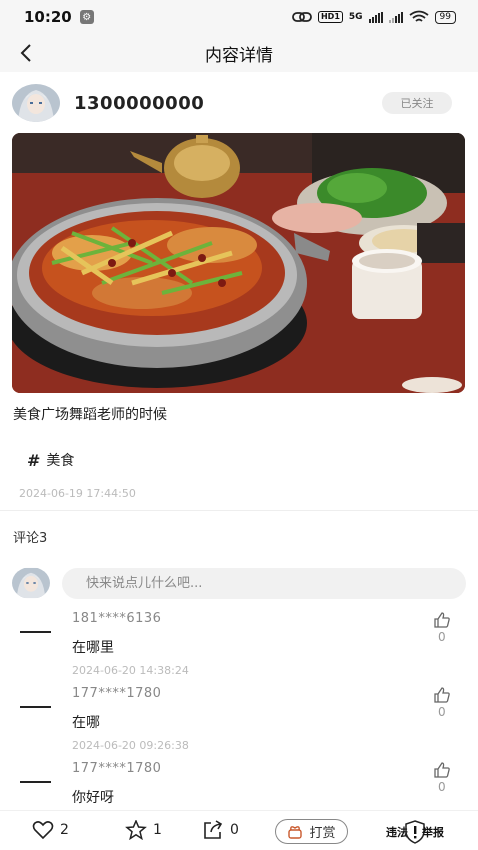 The width and height of the screenshot is (478, 850). What do you see at coordinates (30, 538) in the screenshot?
I see `comments-heading: 评论3` at bounding box center [30, 538].